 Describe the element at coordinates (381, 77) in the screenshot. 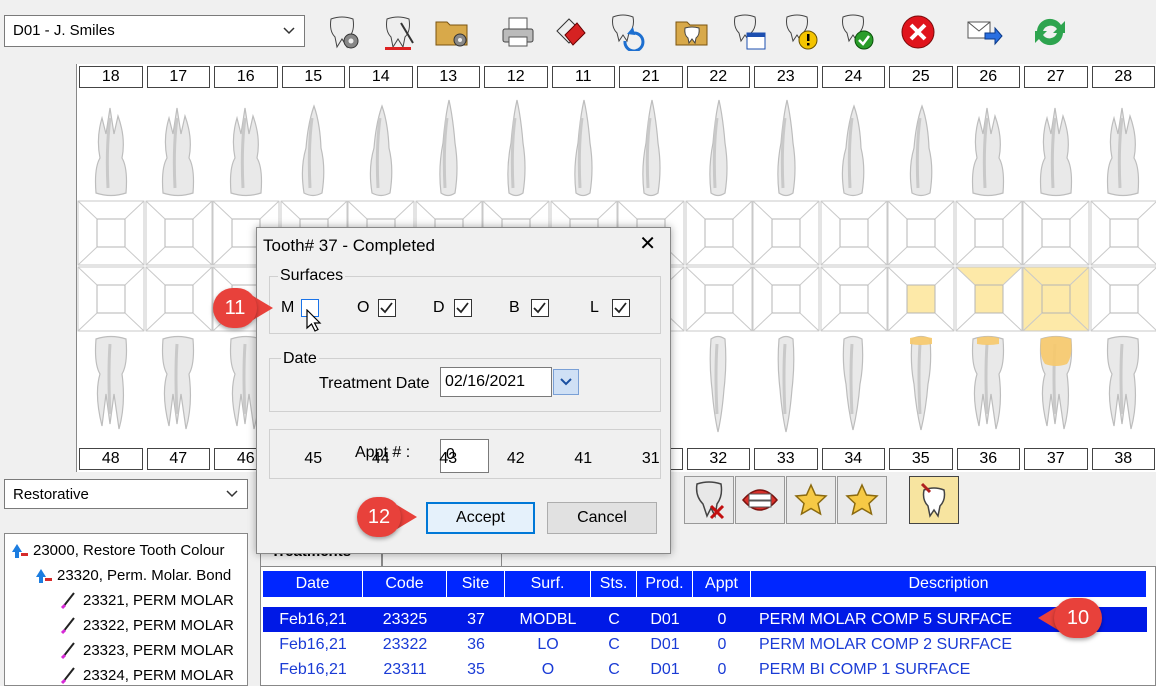

I see `tooth-number-14: 14` at that location.